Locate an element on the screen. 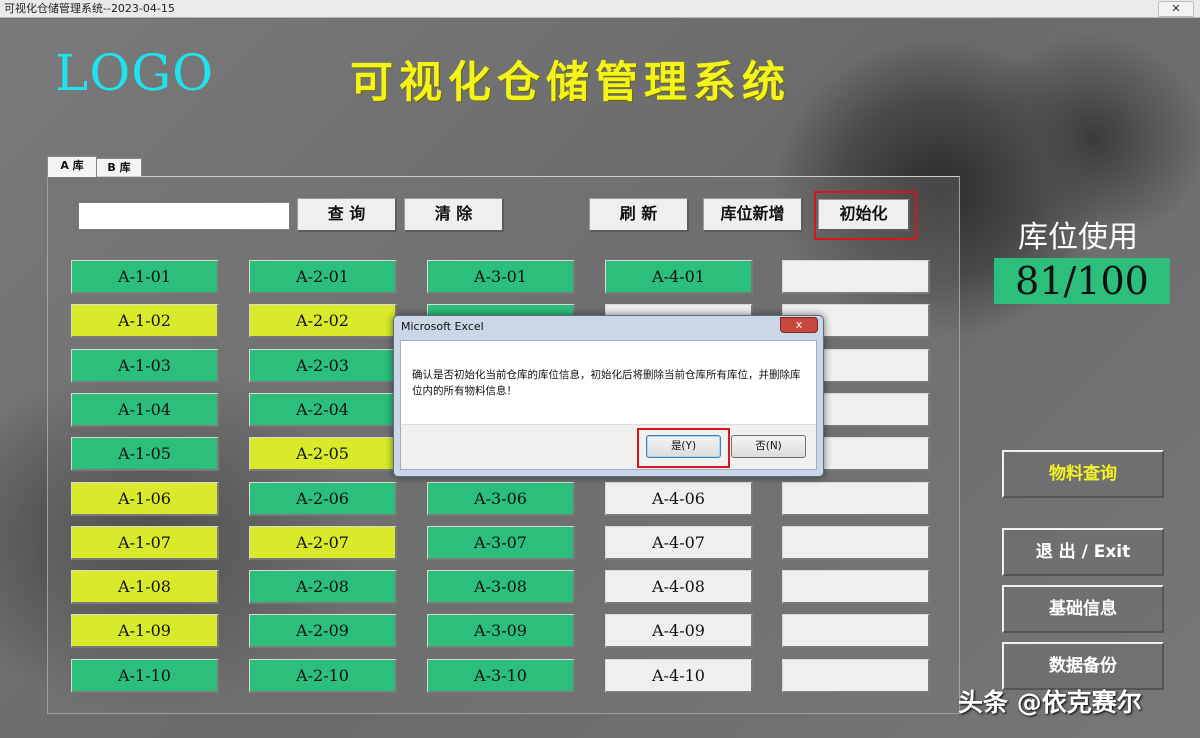 Image resolution: width=1200 pixels, height=738 pixels. slot-a-2-03: A-2-03 is located at coordinates (323, 366).